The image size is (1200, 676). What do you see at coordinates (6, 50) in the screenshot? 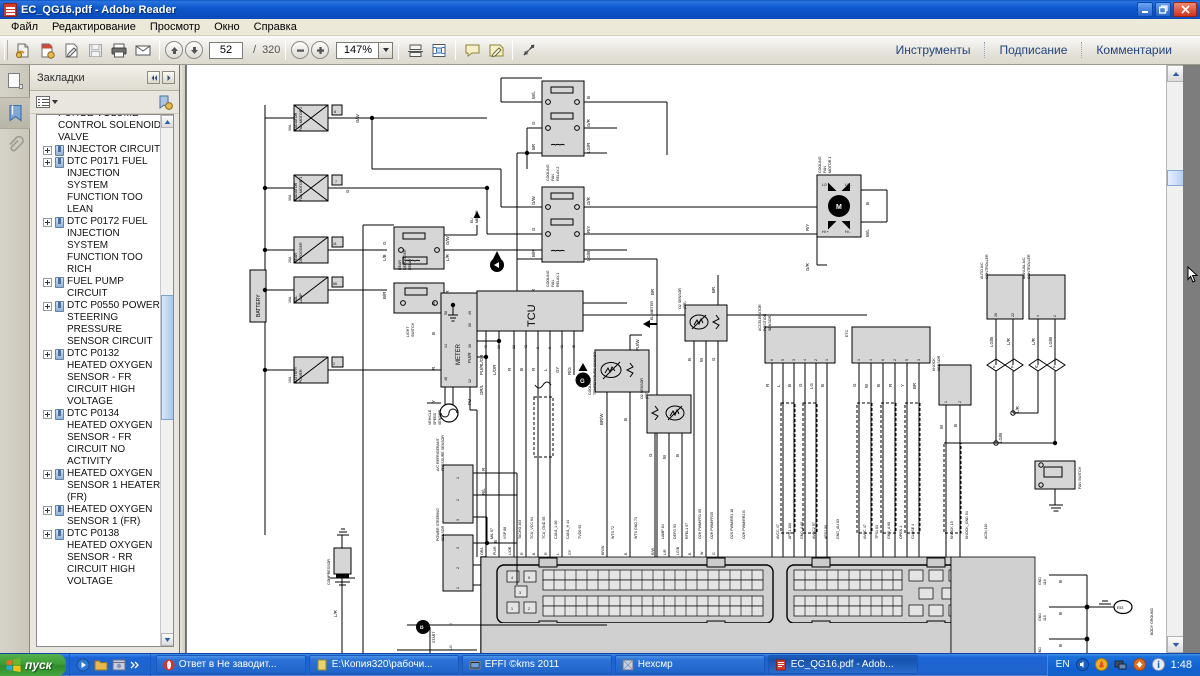
I see `toolbar-grip` at bounding box center [6, 50].